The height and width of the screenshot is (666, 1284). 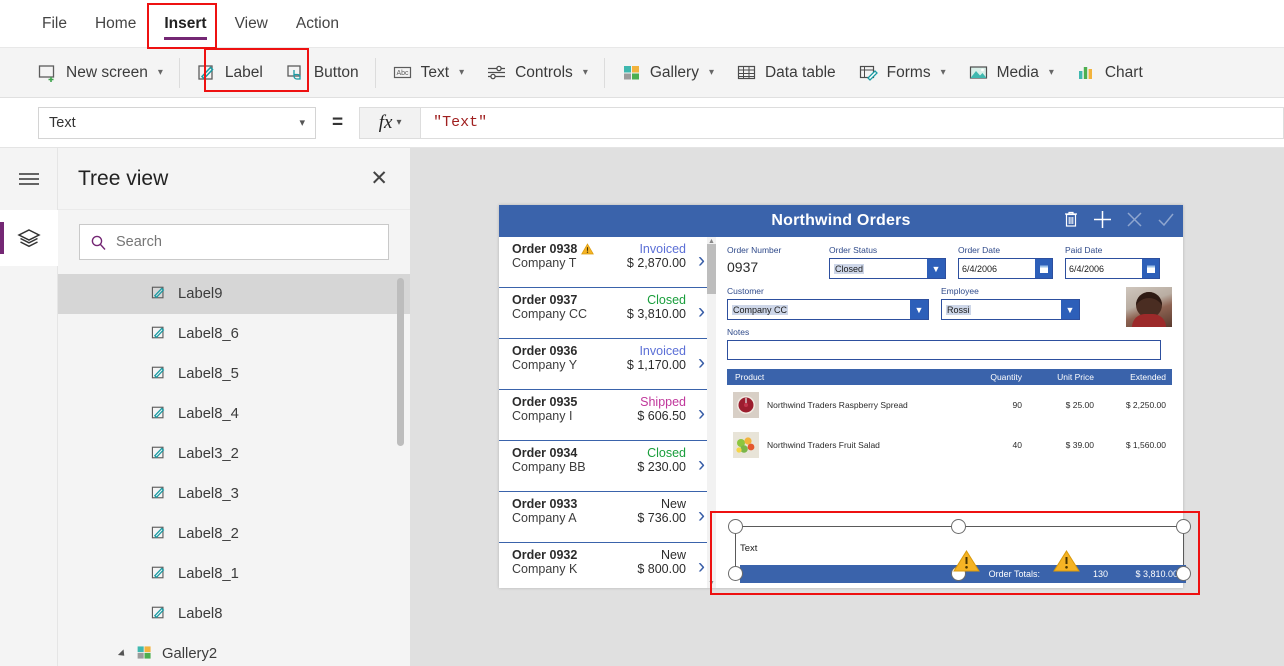 I want to click on ribbon-gallery-button: Gallery ▾, so click(x=667, y=73).